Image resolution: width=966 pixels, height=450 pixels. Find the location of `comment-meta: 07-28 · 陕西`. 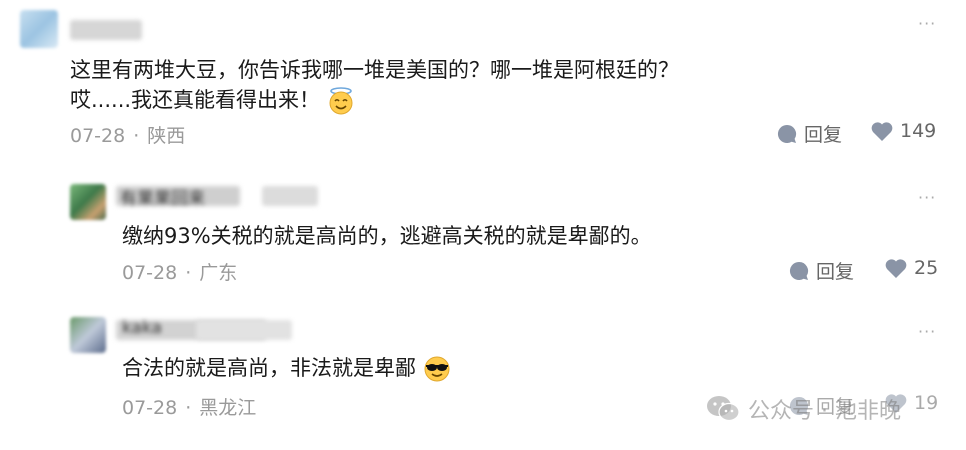

comment-meta: 07-28 · 陕西 is located at coordinates (128, 136).